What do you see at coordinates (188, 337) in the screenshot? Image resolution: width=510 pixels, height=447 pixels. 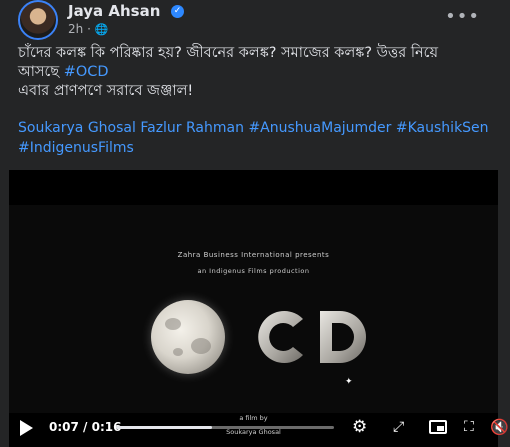 I see `moon-letter-o` at bounding box center [188, 337].